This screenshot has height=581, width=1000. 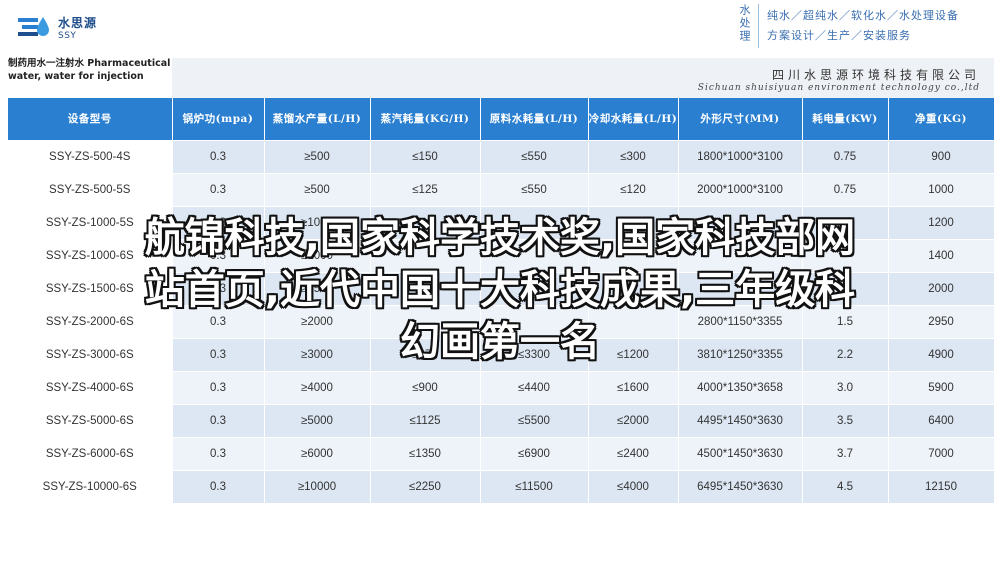 I want to click on table-cell: 4.5, so click(x=845, y=486).